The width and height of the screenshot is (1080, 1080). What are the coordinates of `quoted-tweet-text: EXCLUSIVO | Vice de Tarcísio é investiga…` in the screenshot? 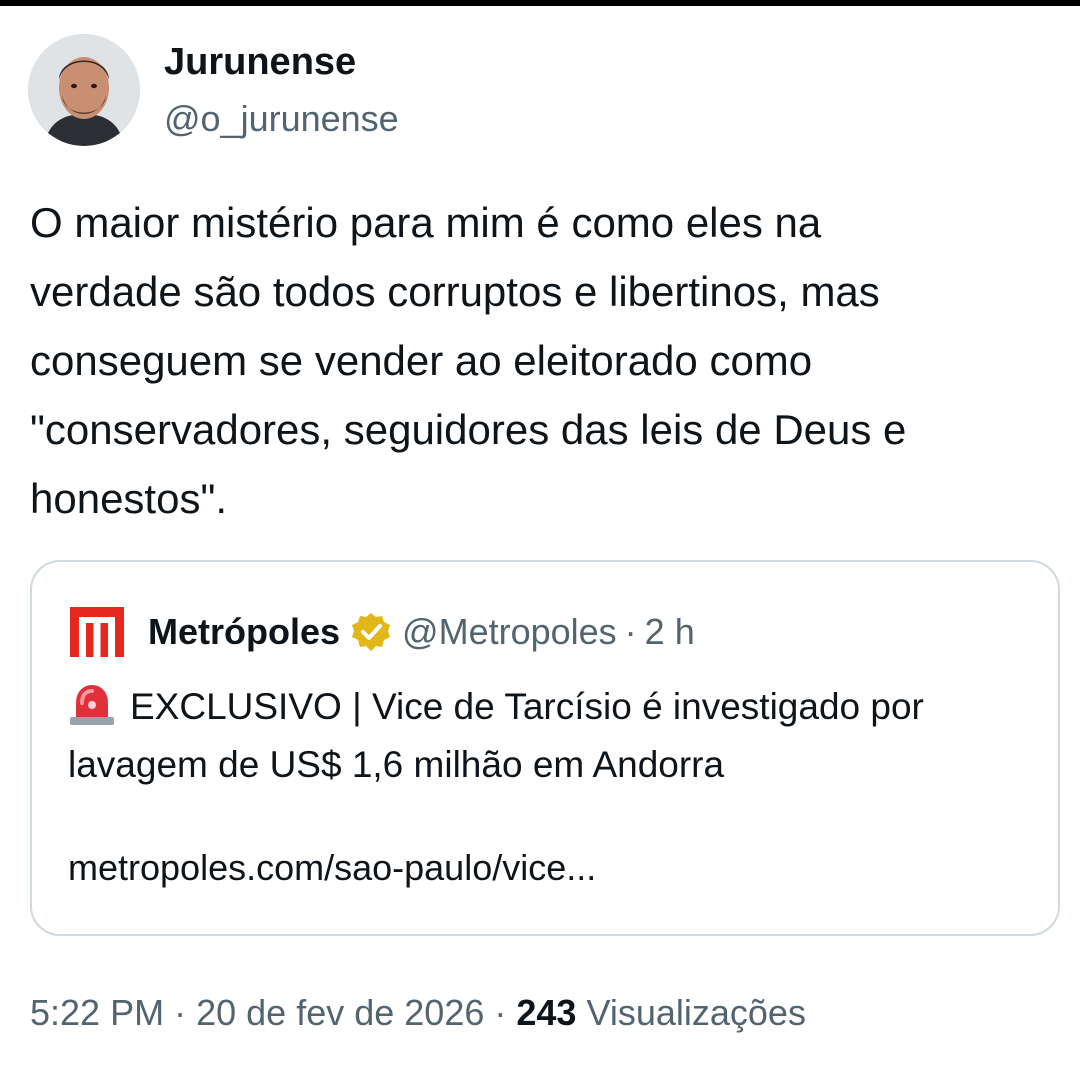 It's located at (548, 736).